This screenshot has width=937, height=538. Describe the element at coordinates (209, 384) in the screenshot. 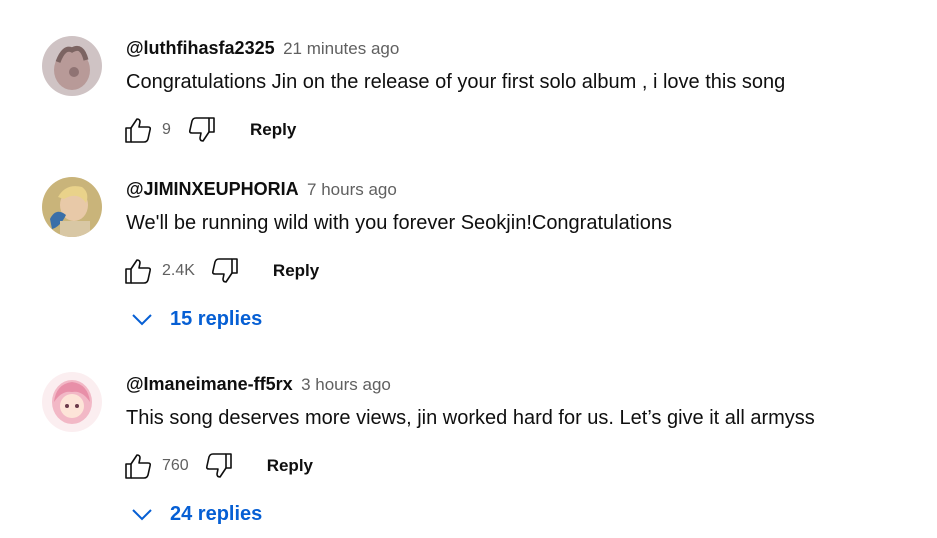

I see `author-name: @Imaneimane-ff5rx` at that location.